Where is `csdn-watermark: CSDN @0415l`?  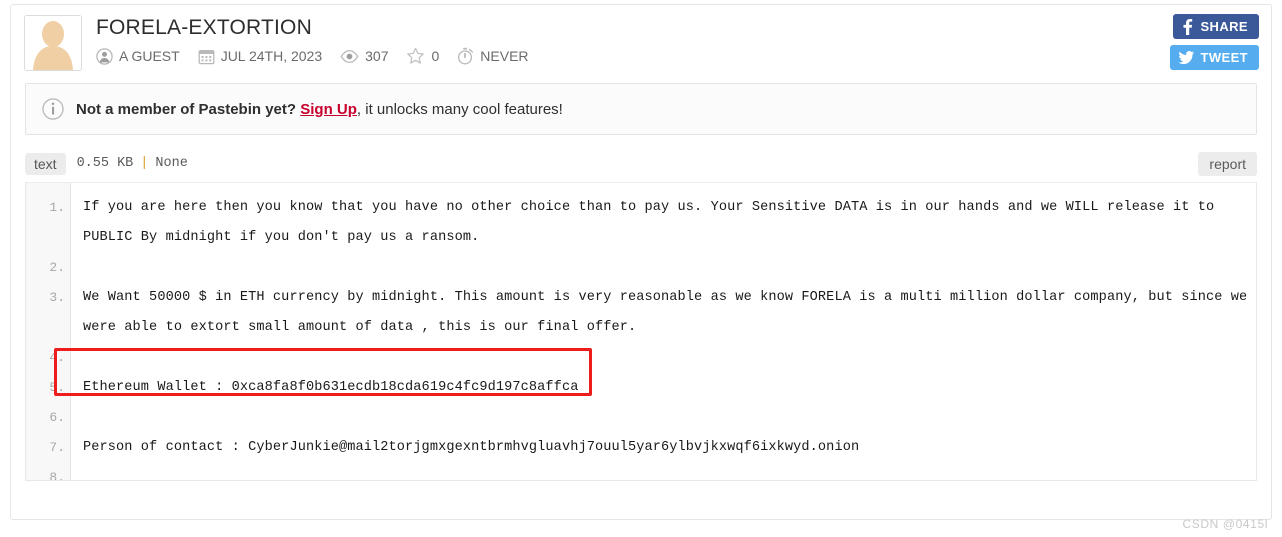 csdn-watermark: CSDN @0415l is located at coordinates (1225, 524).